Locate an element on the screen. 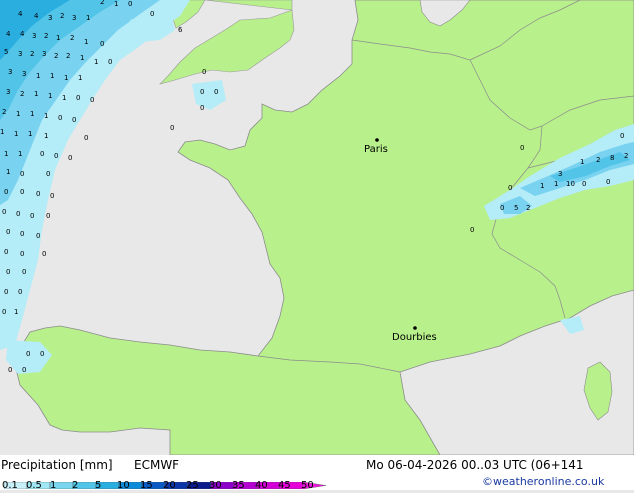 The height and width of the screenshot is (493, 634). svg-text: Paris is located at coordinates (376, 149).